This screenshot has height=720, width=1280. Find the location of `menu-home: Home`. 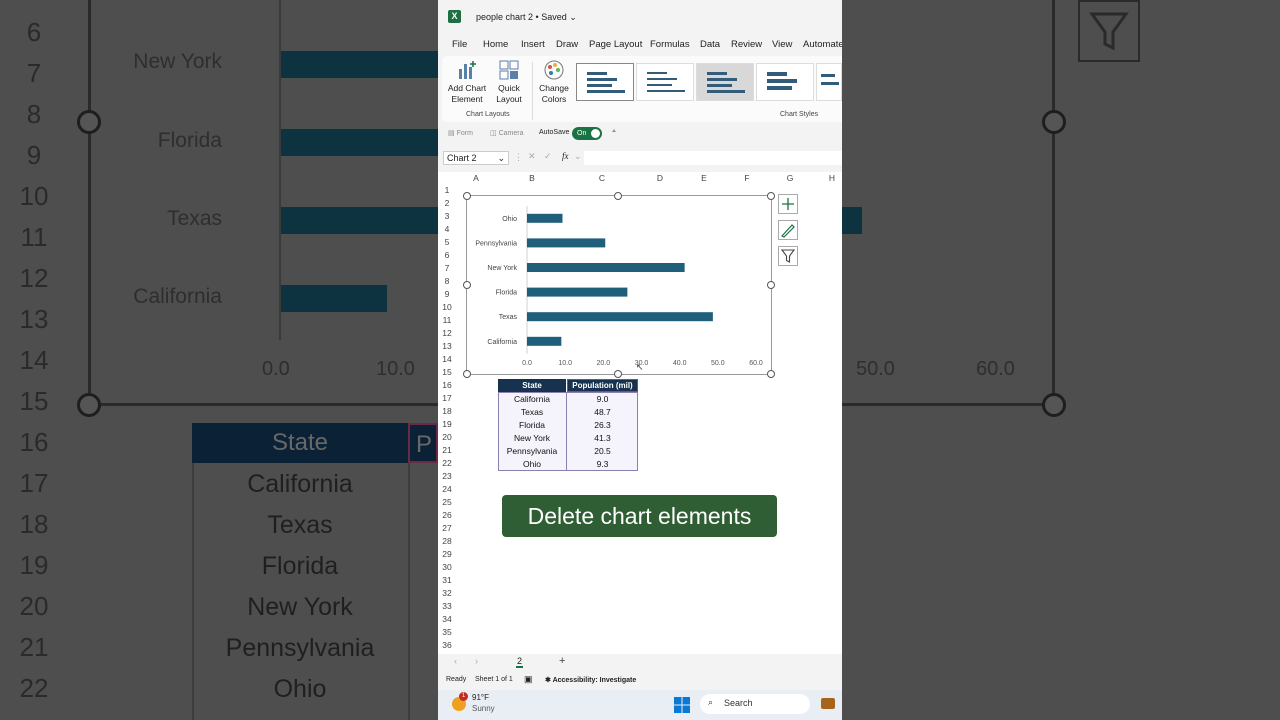

menu-home: Home is located at coordinates (495, 44).